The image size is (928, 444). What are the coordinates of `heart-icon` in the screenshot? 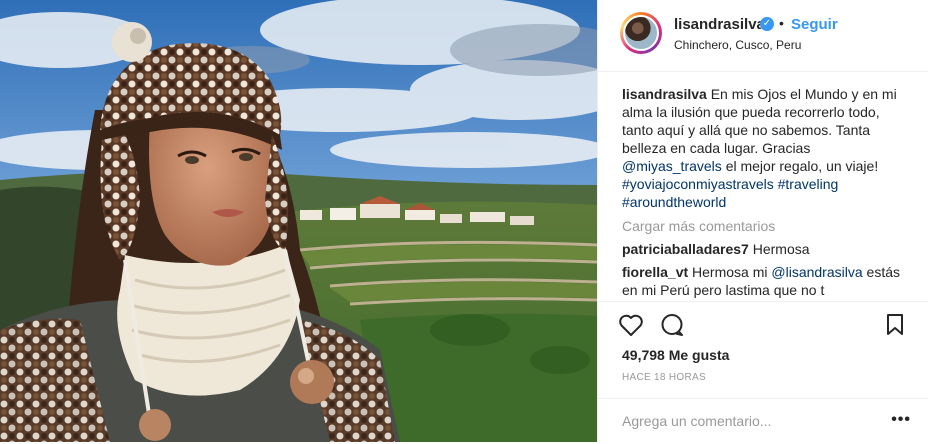 It's located at (631, 327).